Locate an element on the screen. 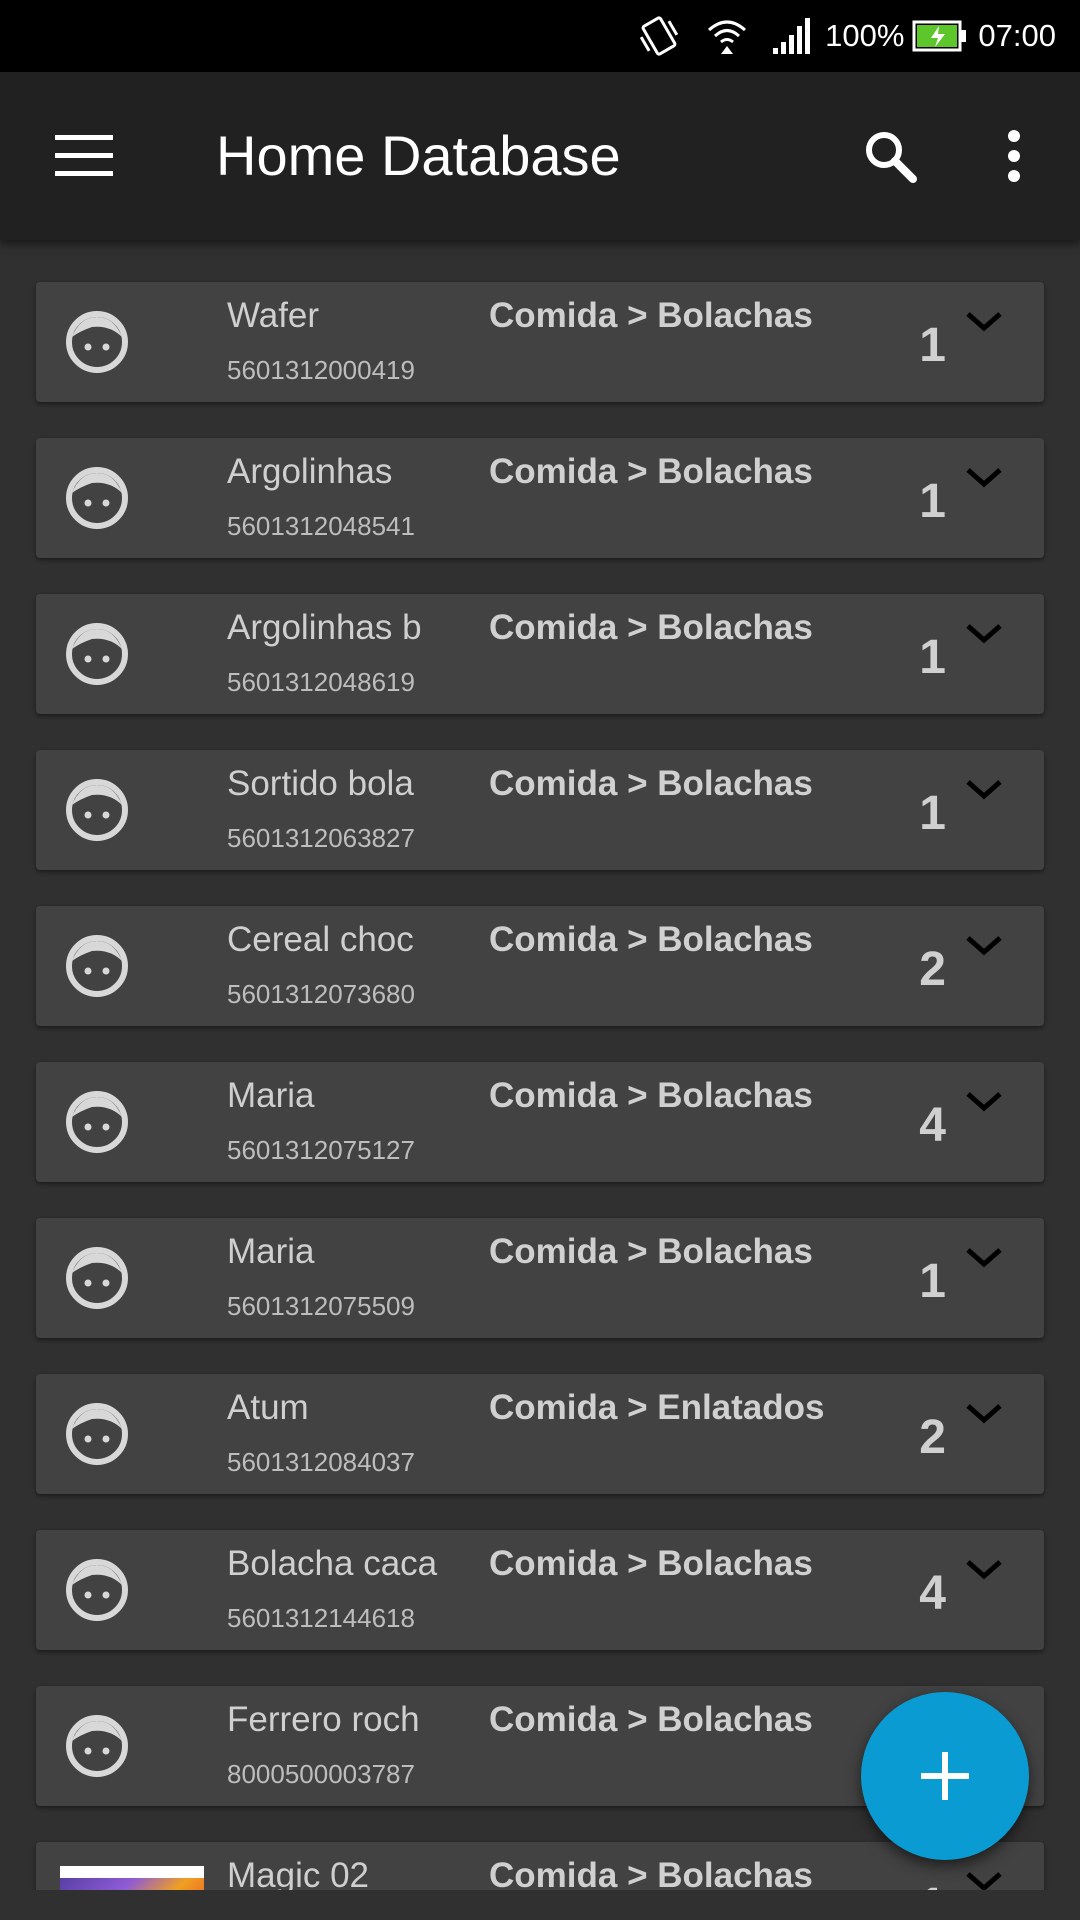 The height and width of the screenshot is (1920, 1080). item-name: Bolacha caca is located at coordinates (332, 1563).